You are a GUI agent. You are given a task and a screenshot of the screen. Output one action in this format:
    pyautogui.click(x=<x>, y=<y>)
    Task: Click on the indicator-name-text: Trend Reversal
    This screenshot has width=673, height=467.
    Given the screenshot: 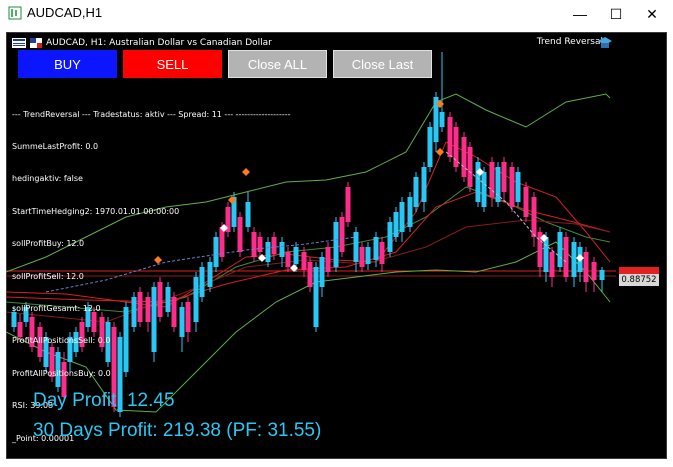 What is the action you would take?
    pyautogui.click(x=569, y=42)
    